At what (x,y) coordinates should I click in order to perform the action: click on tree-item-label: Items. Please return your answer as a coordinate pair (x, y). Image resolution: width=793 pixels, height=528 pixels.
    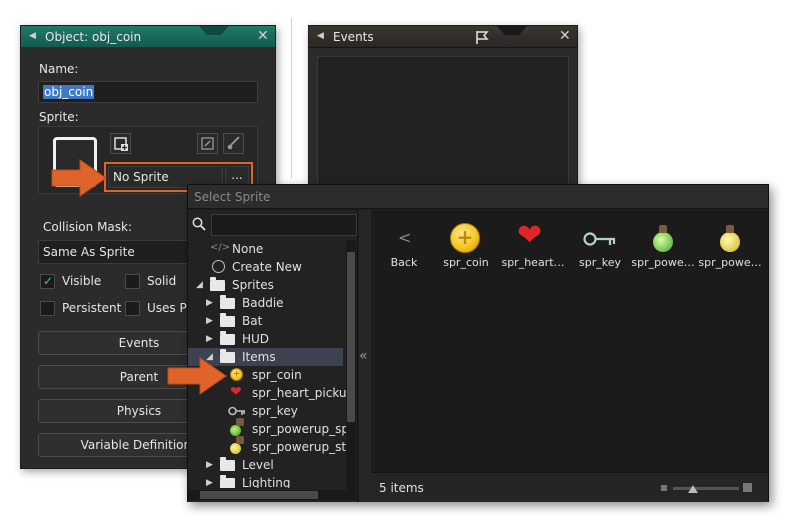
    Looking at the image, I should click on (259, 357).